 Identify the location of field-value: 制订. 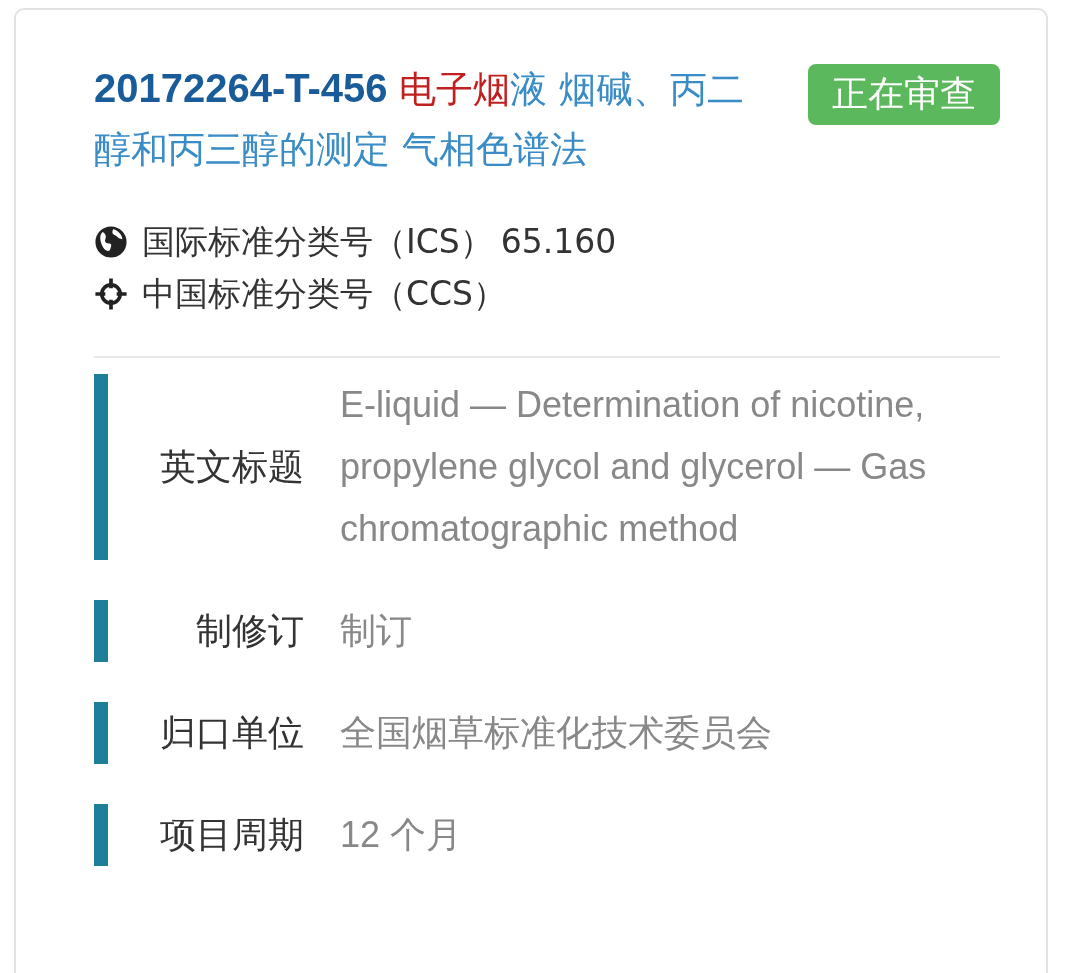
(376, 631).